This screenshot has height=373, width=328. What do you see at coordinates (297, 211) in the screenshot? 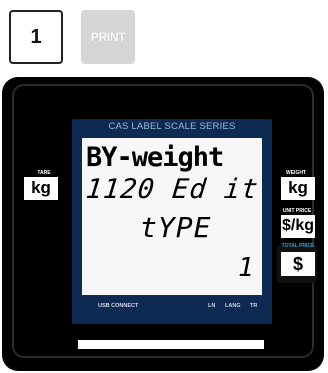
I see `unit-price-label: UNIT PRICE` at bounding box center [297, 211].